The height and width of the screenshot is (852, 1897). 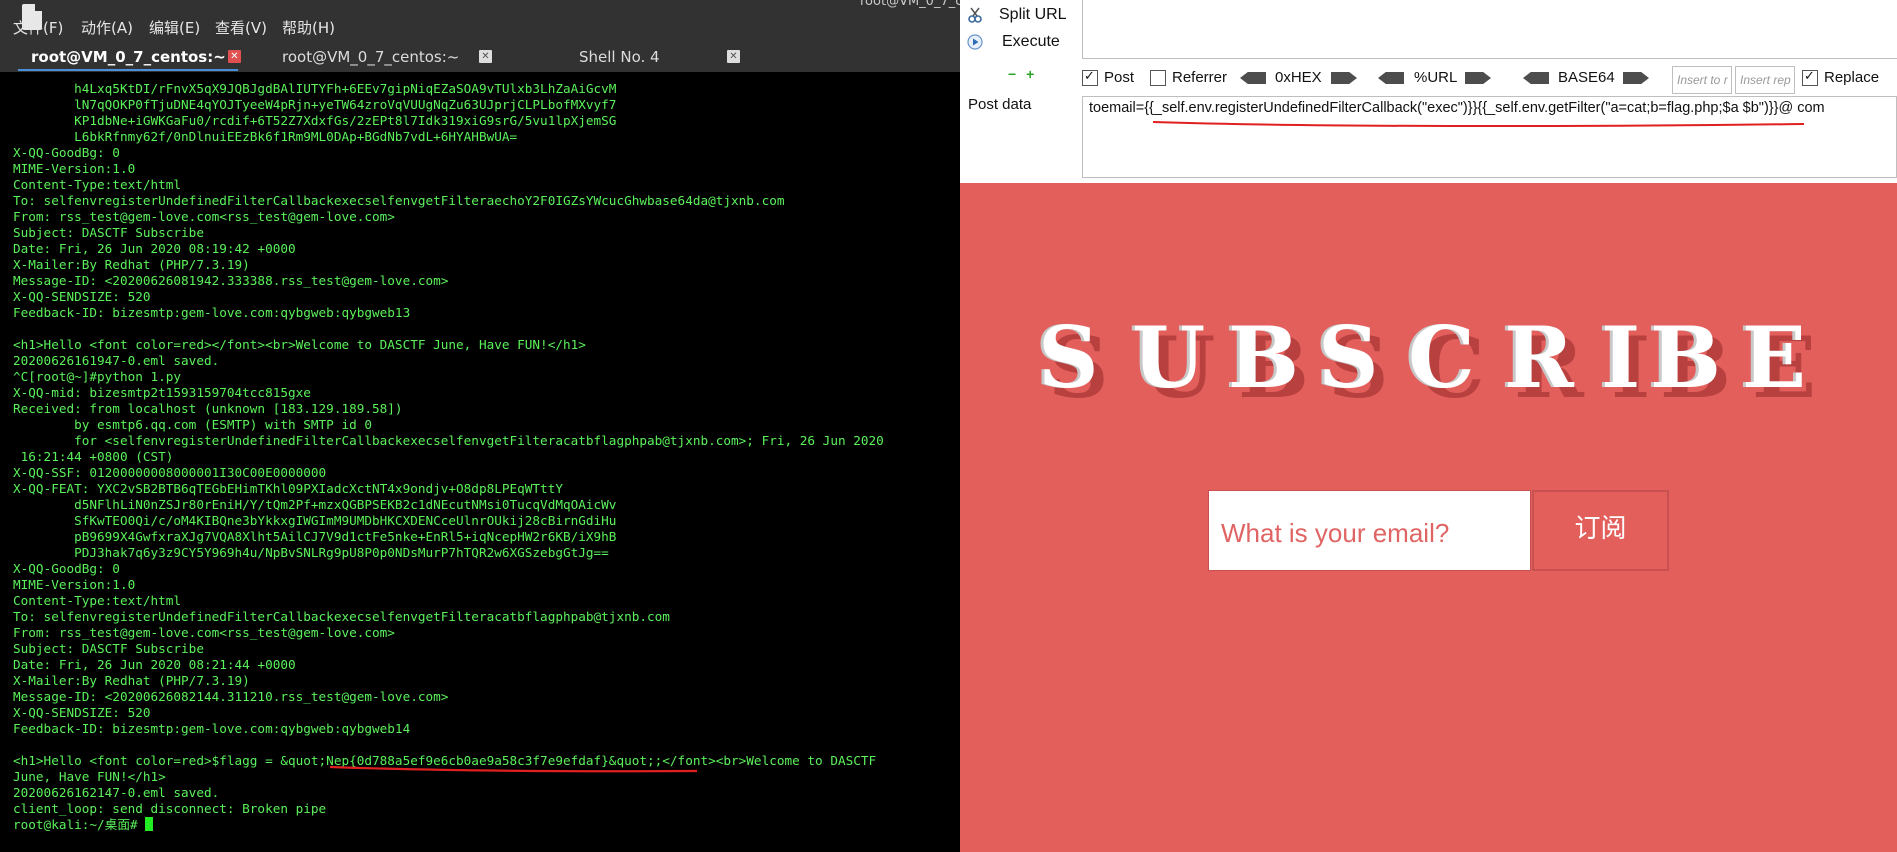 What do you see at coordinates (1158, 78) in the screenshot?
I see `referrer-checkbox` at bounding box center [1158, 78].